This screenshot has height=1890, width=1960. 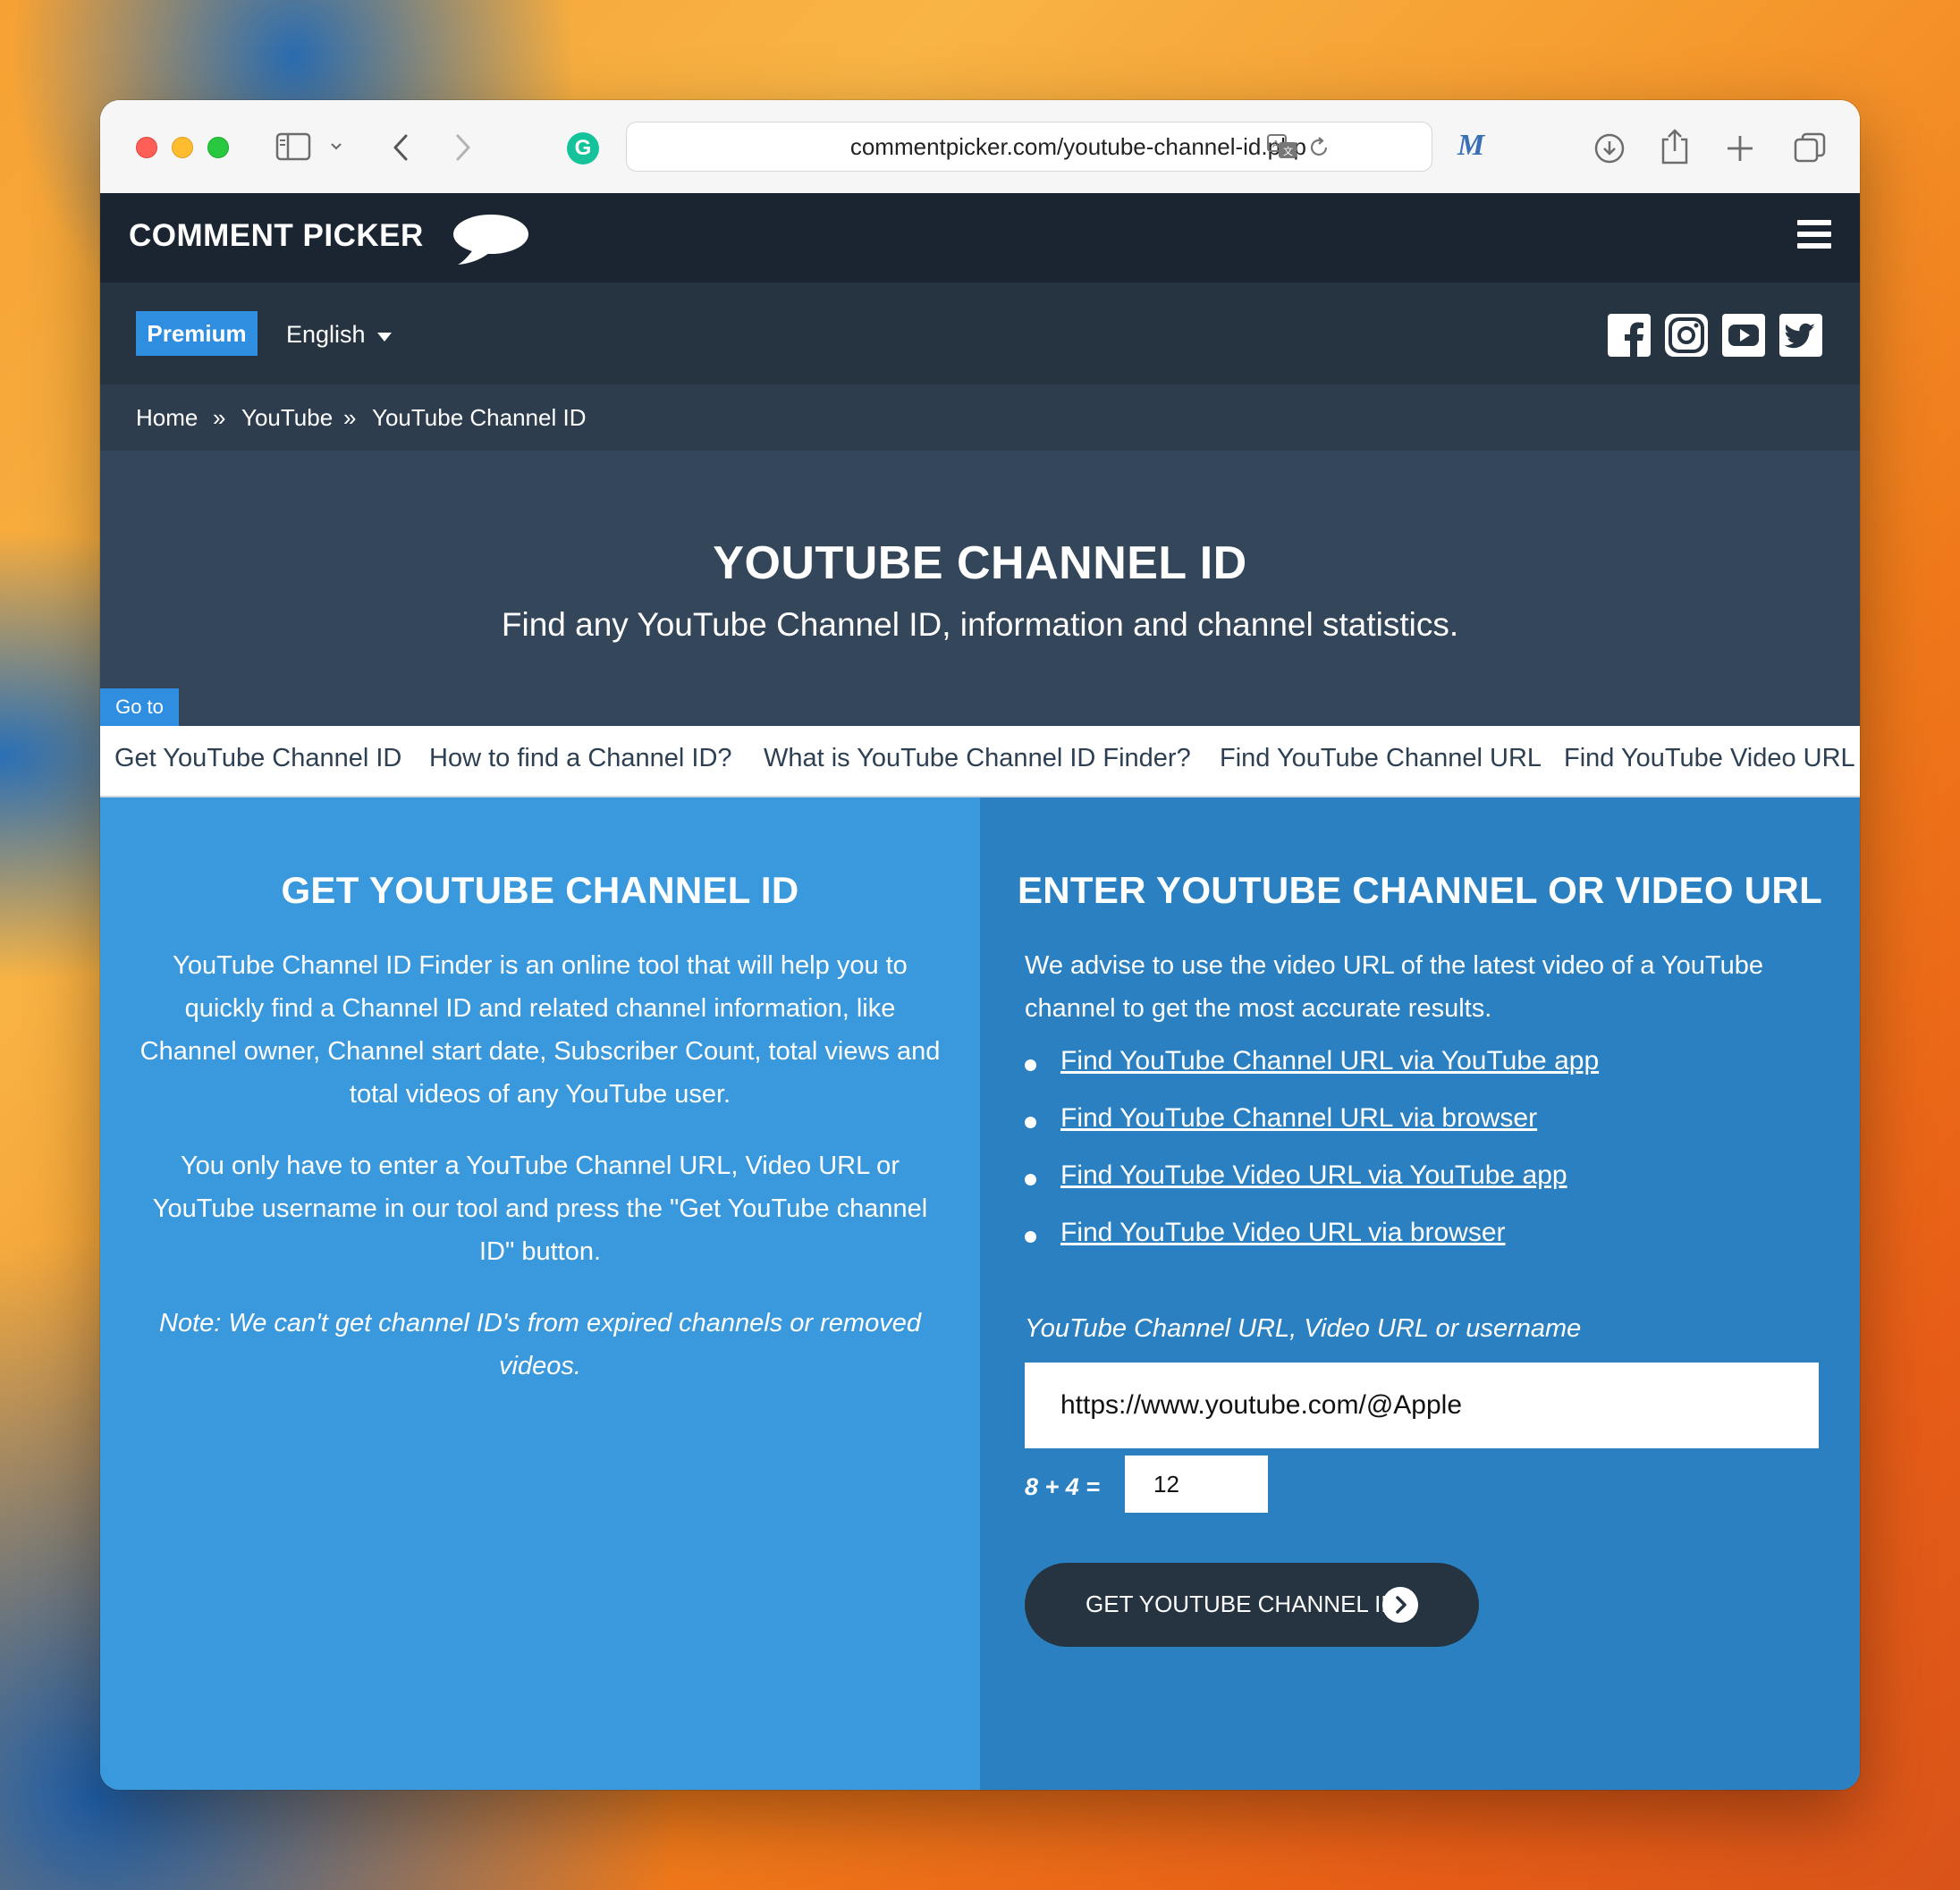 What do you see at coordinates (1077, 146) in the screenshot?
I see `url-text: commentpicker.com/youtube-channel-id.php` at bounding box center [1077, 146].